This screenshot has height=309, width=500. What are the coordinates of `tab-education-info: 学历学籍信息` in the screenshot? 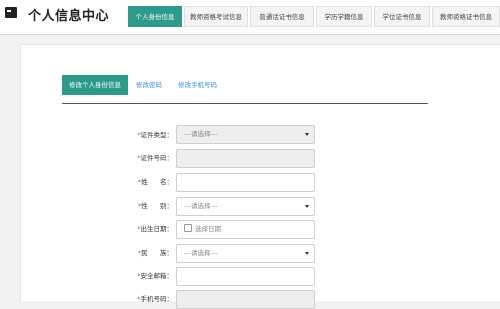 It's located at (344, 16).